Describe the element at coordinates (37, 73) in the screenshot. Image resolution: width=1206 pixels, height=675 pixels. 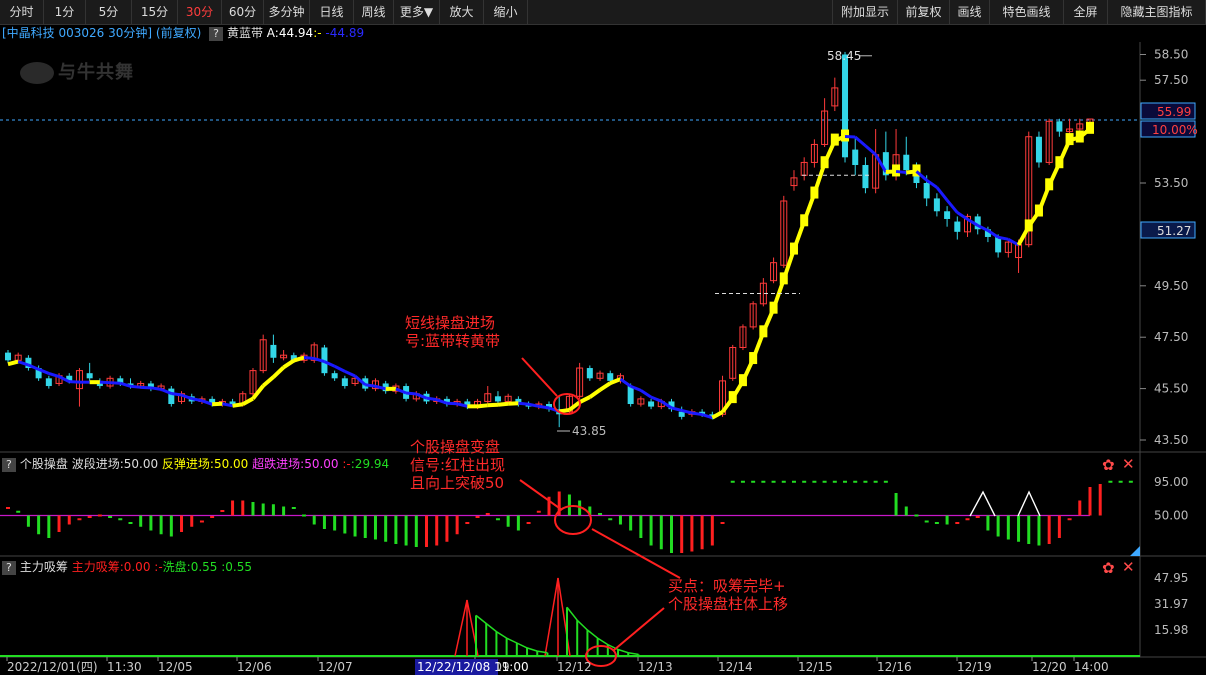
I see `bull-logo-icon` at that location.